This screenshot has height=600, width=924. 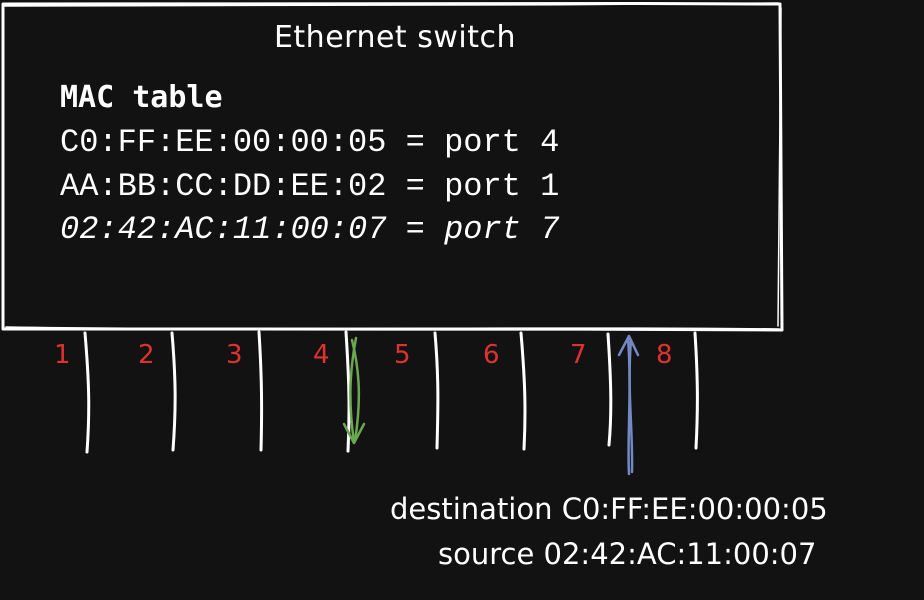 I want to click on frame-destination: destination C0:FF:EE:00:00:05, so click(x=609, y=509).